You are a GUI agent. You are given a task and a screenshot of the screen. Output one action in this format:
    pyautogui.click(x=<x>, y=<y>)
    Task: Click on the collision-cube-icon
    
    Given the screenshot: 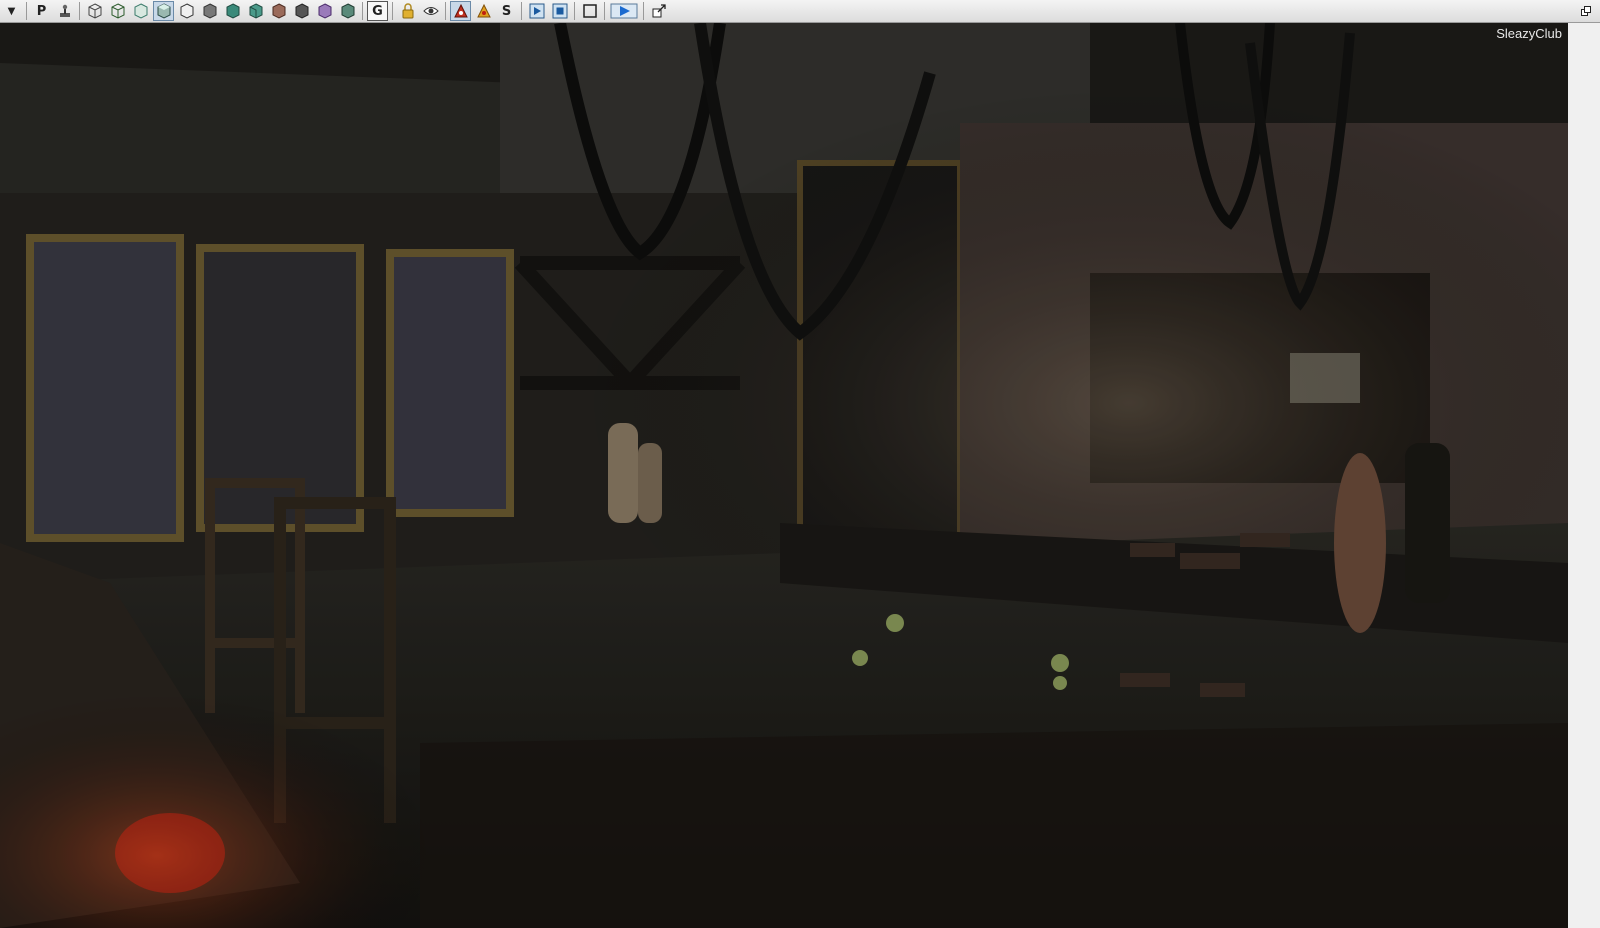 What is the action you would take?
    pyautogui.click(x=347, y=11)
    